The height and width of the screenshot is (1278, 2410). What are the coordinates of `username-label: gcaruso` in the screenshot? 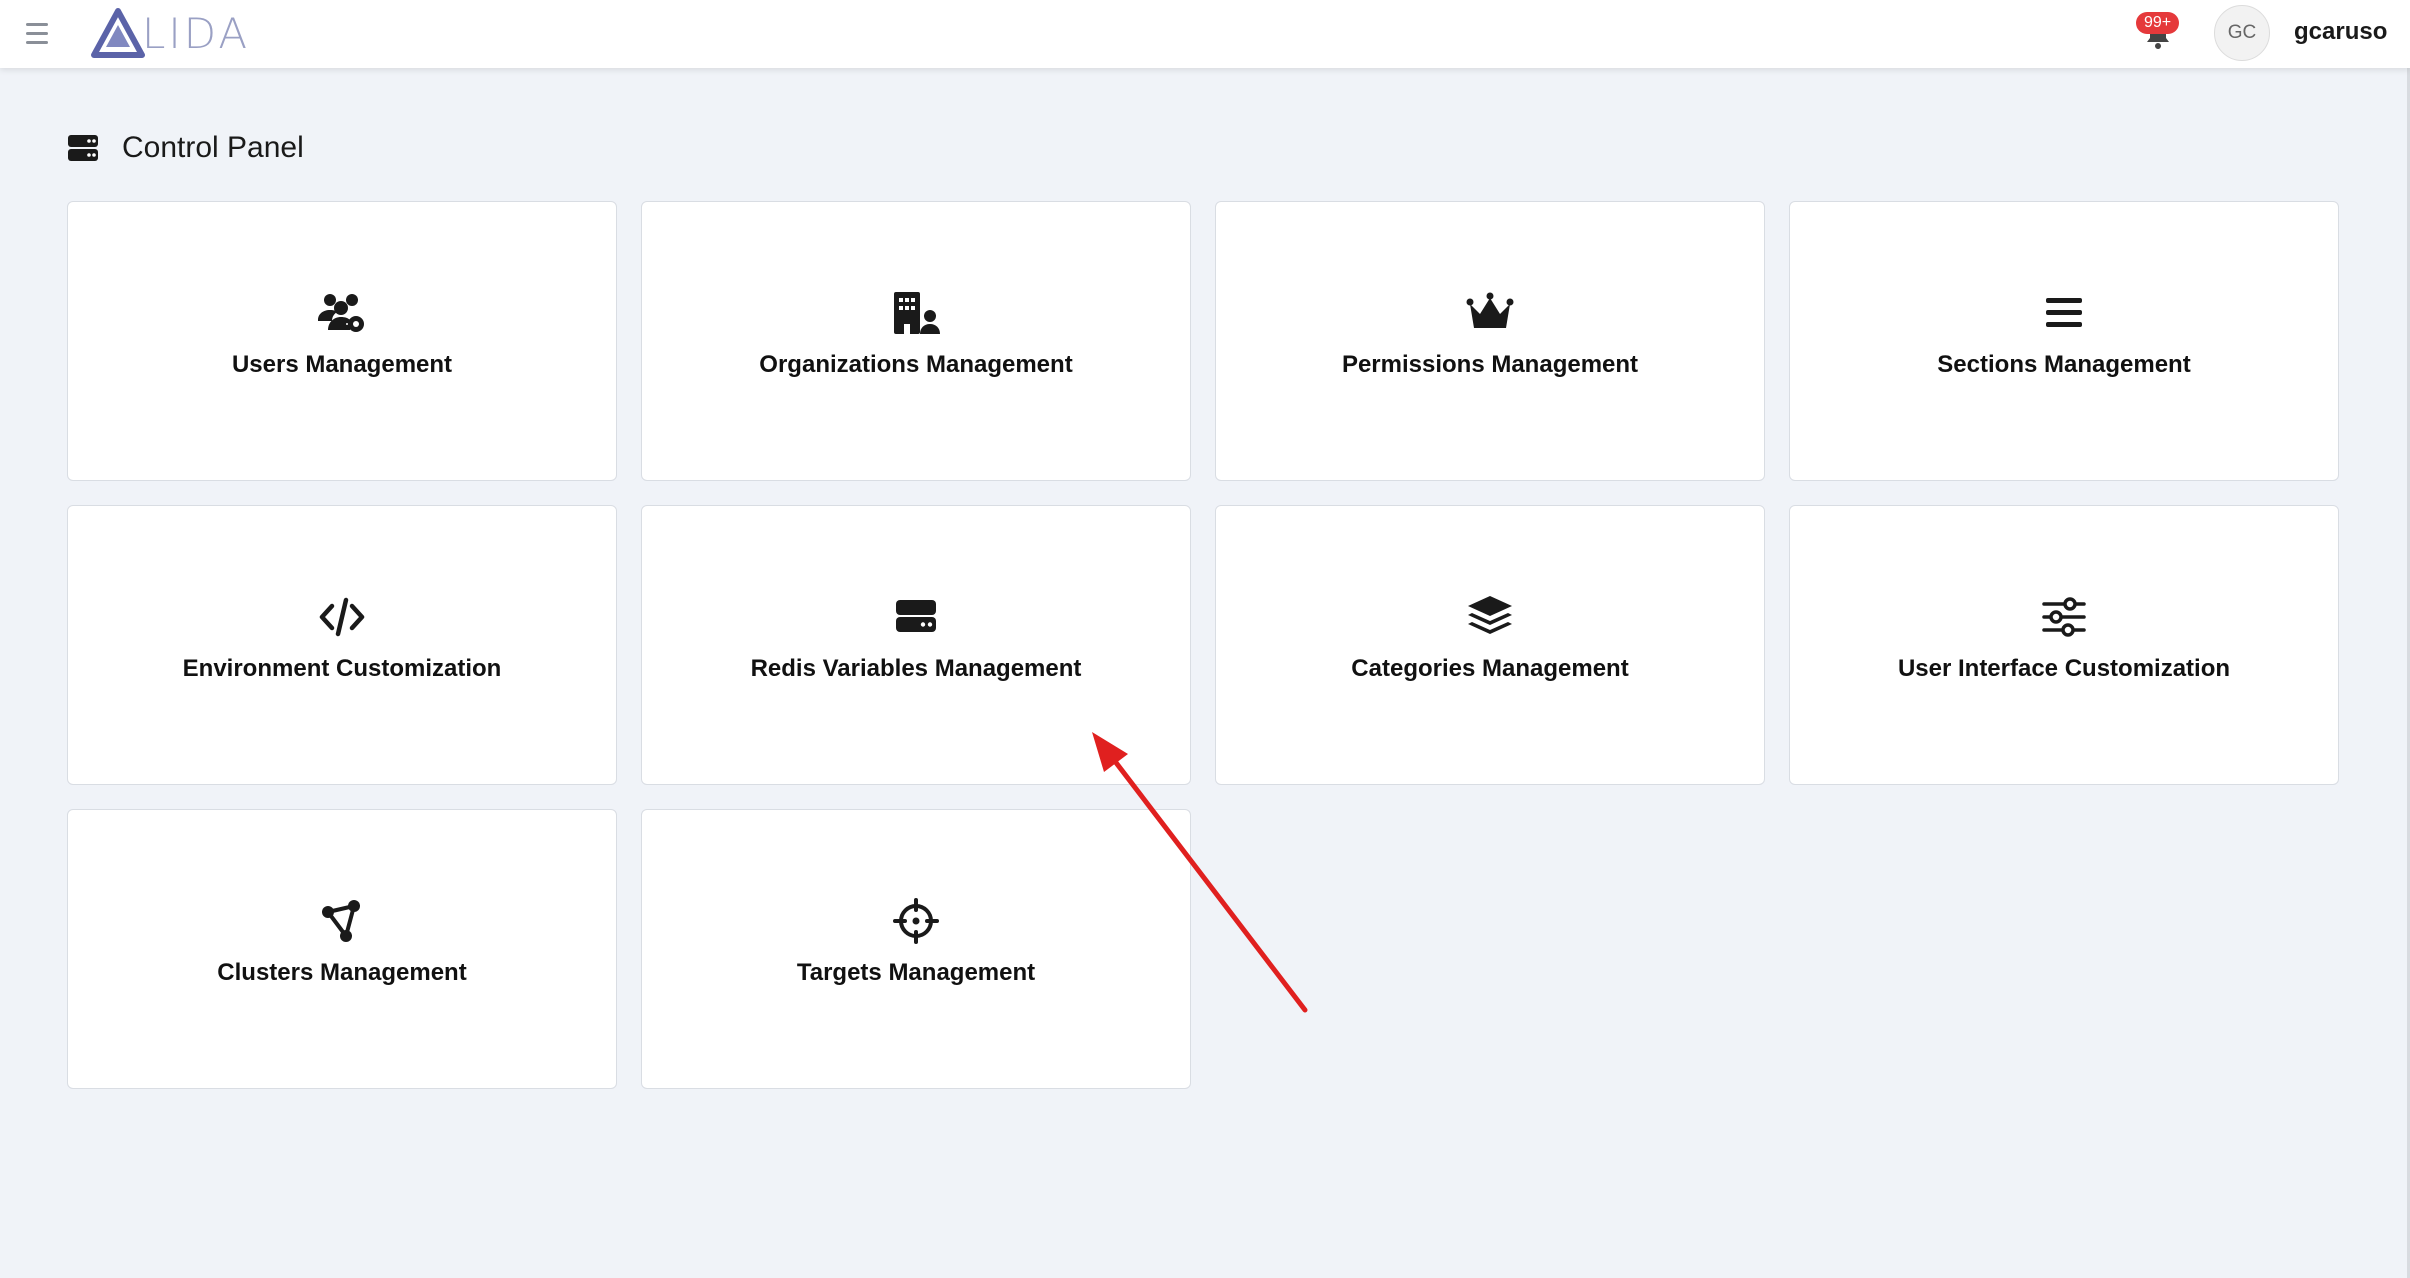 It's located at (2340, 32).